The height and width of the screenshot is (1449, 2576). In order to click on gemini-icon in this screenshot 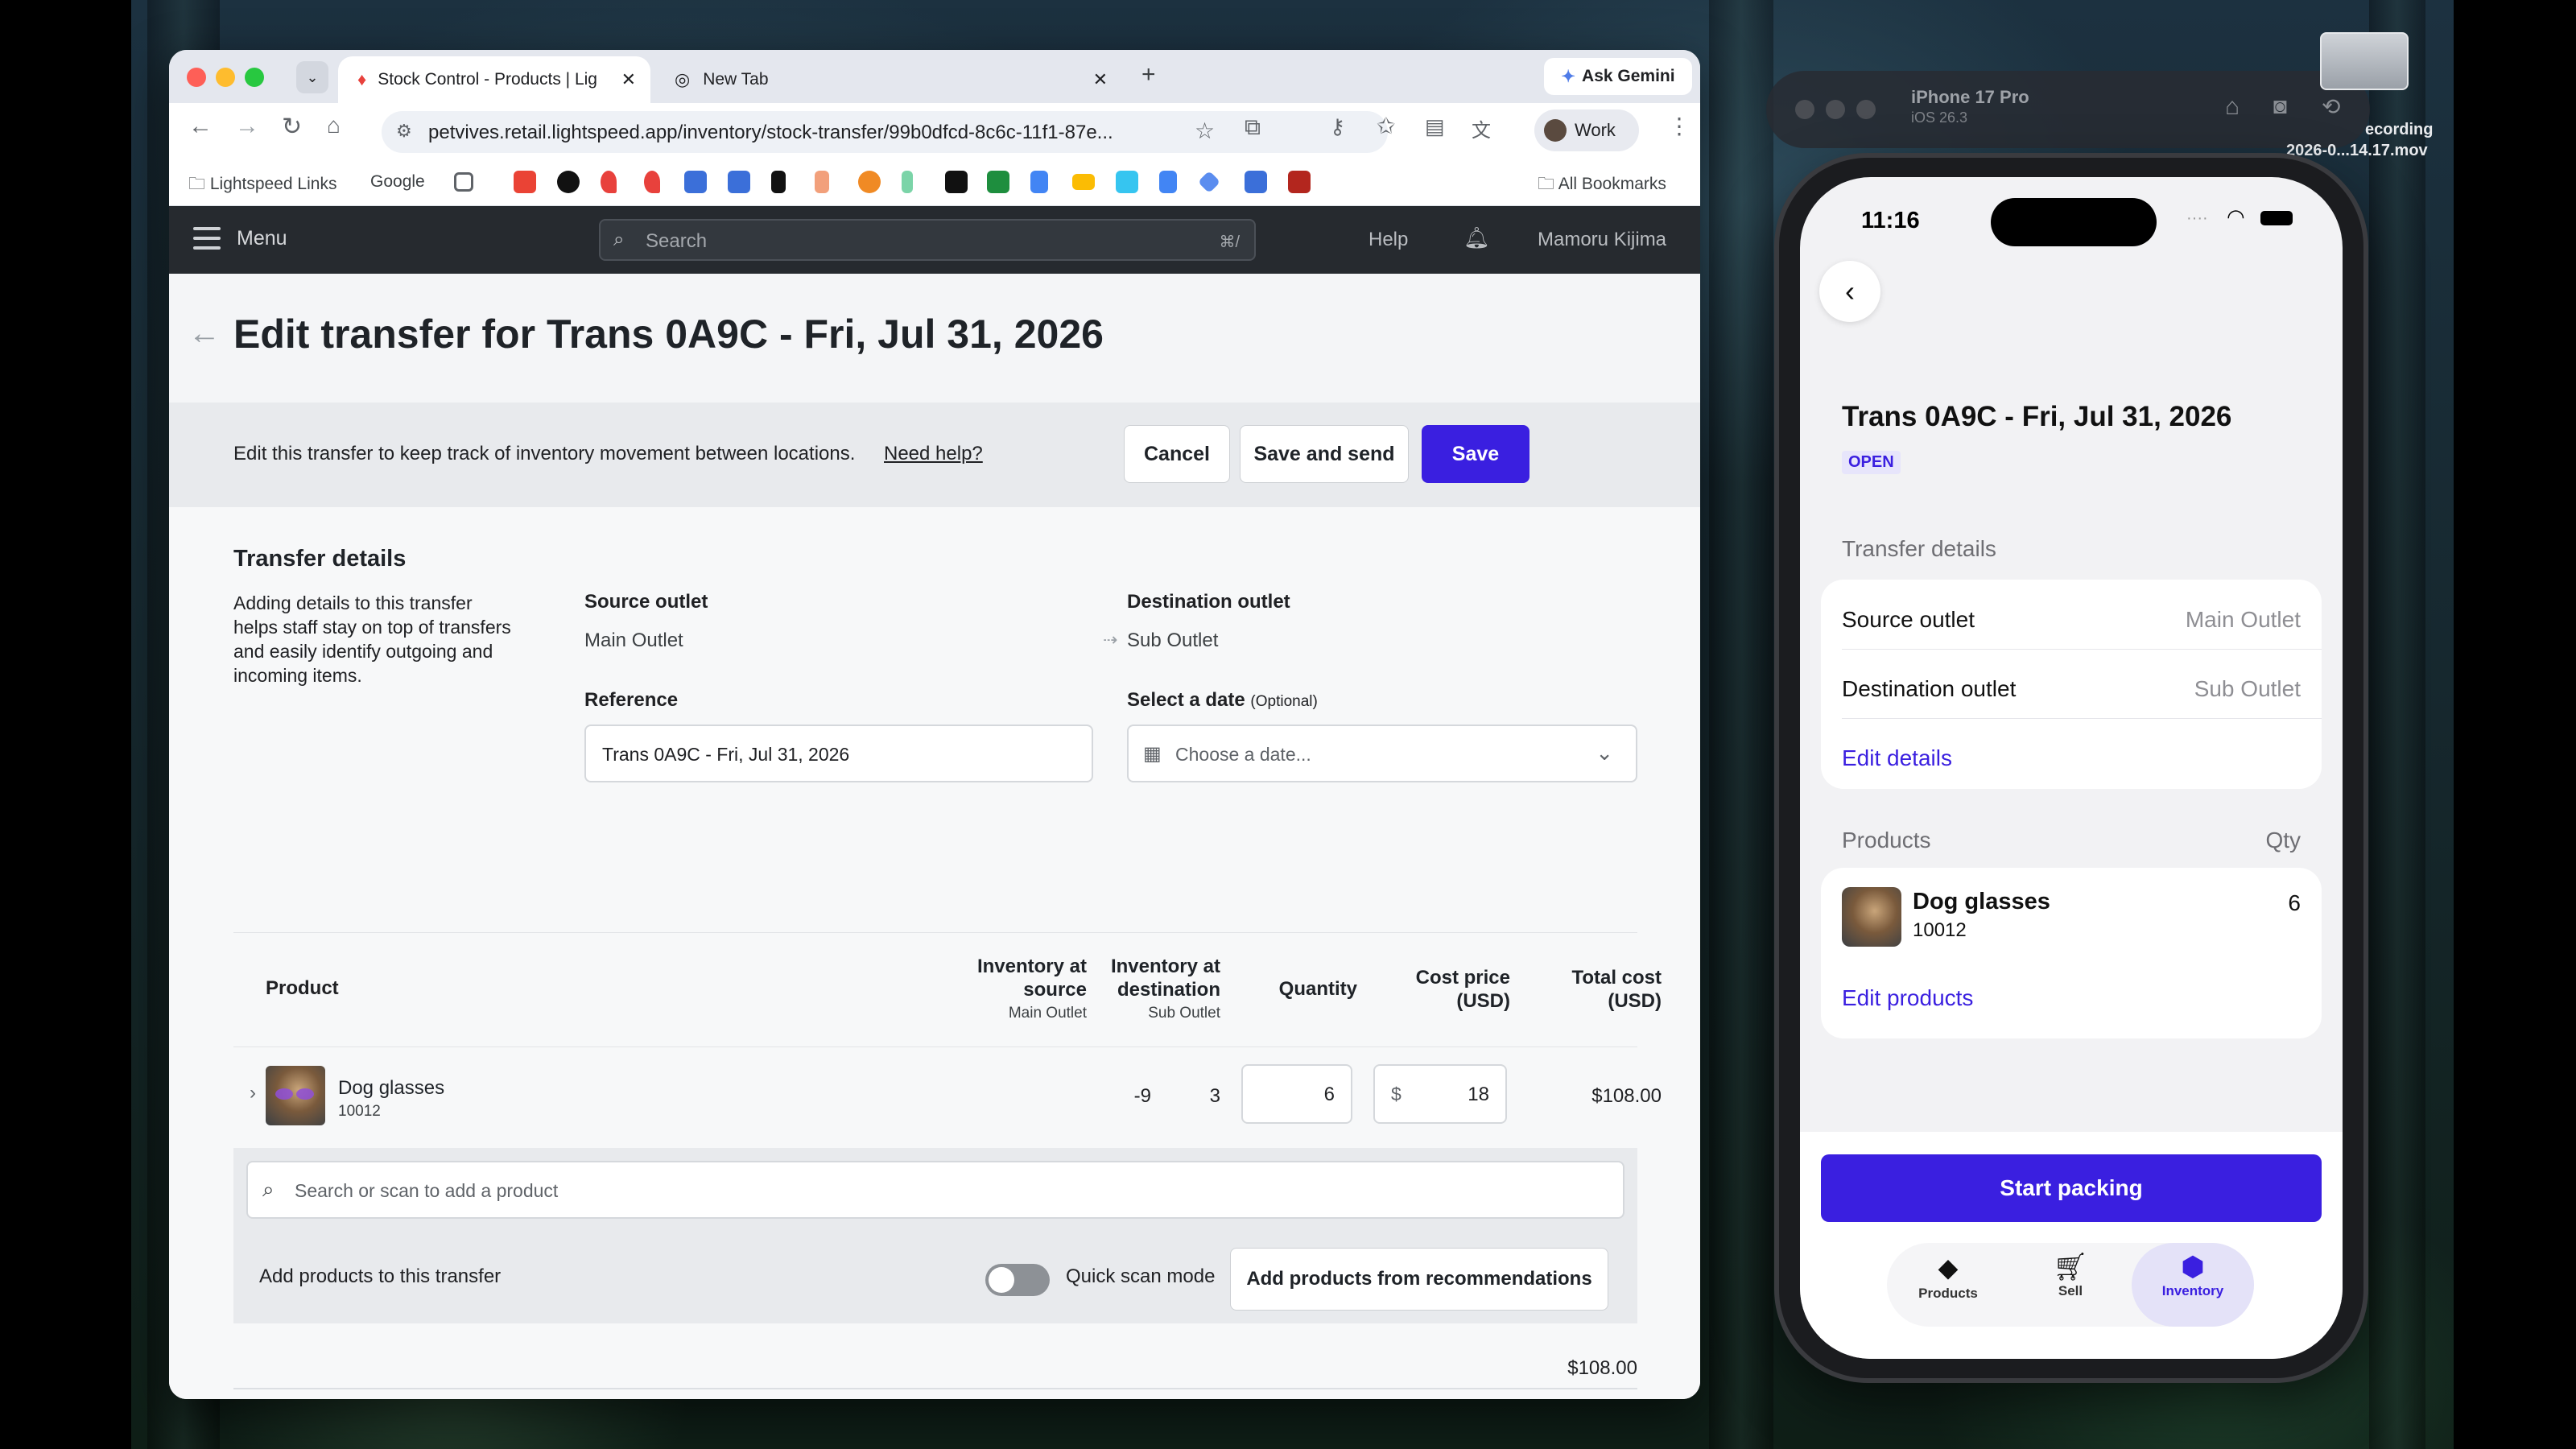, I will do `click(1209, 182)`.